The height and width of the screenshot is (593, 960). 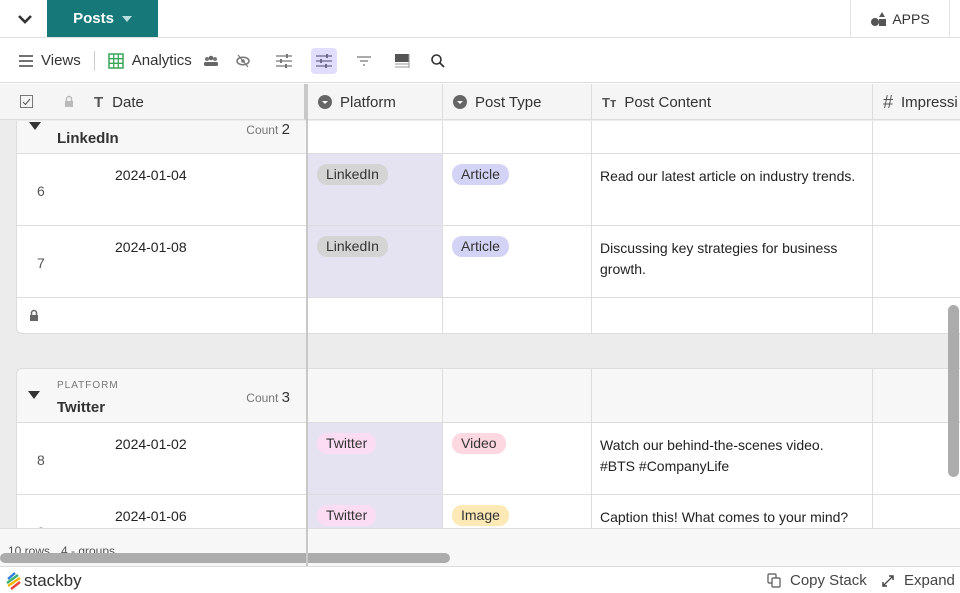 What do you see at coordinates (161, 262) in the screenshot?
I see `table-row: 7 2024-01-08` at bounding box center [161, 262].